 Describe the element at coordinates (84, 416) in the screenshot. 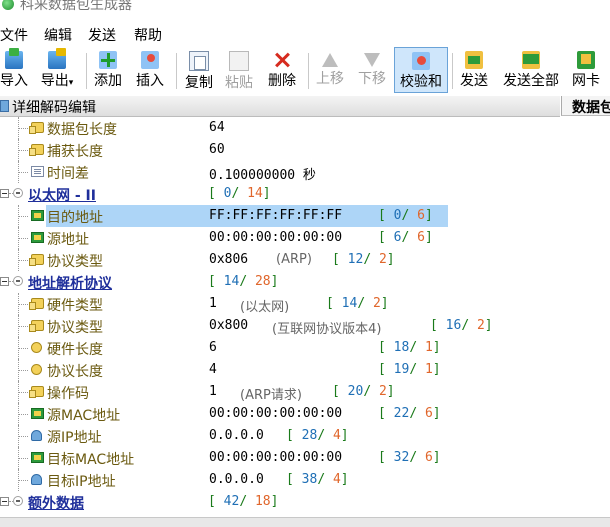

I see `field-name: 源MAC地址` at that location.